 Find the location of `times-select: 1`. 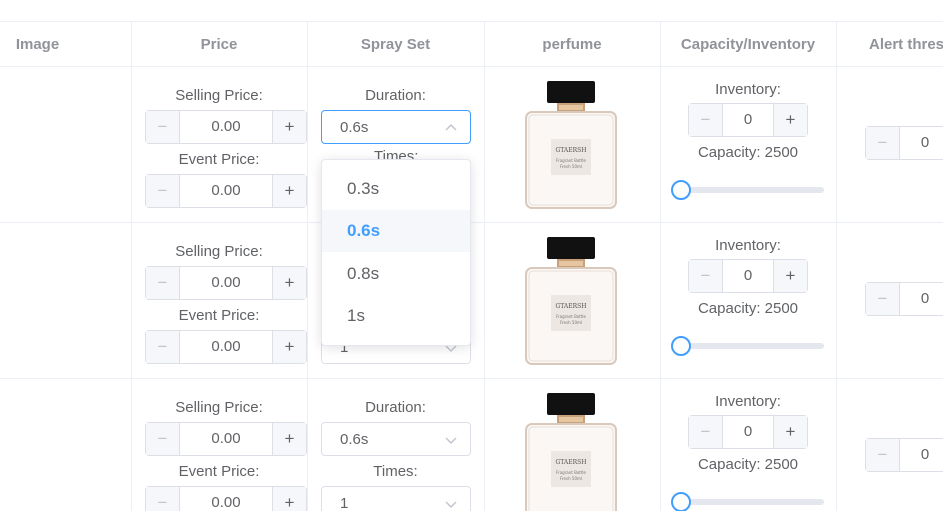

times-select: 1 is located at coordinates (396, 498).